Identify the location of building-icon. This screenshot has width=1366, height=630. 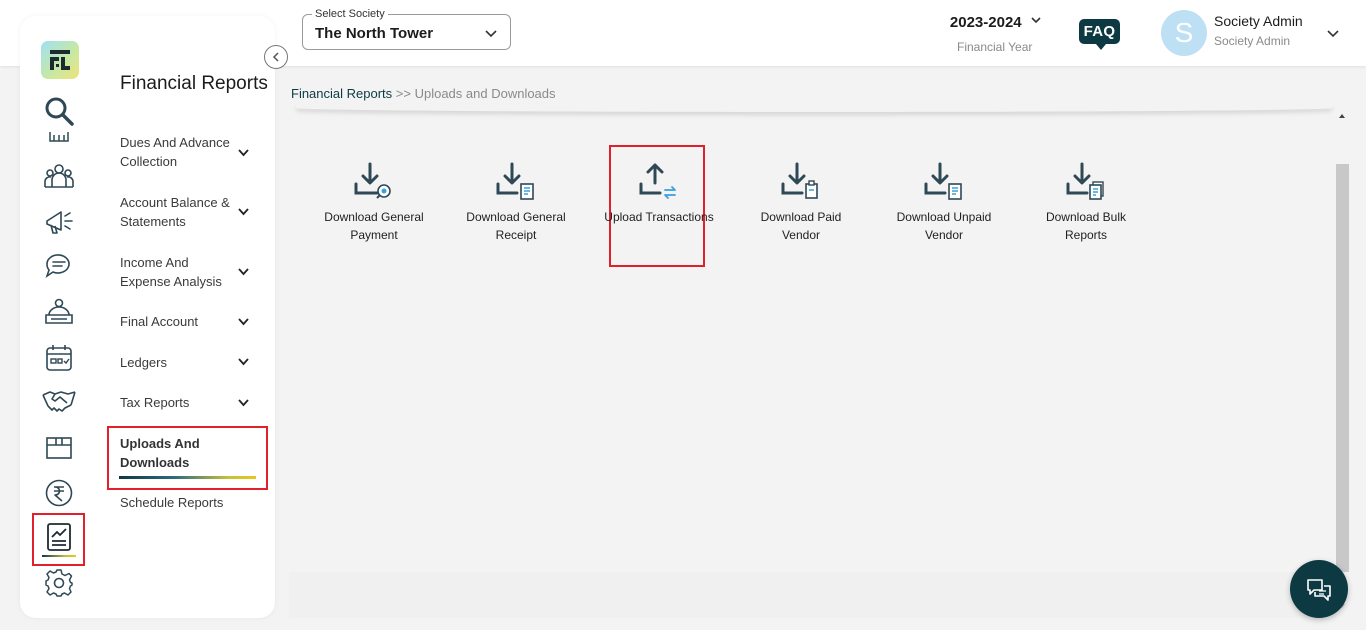
(59, 137).